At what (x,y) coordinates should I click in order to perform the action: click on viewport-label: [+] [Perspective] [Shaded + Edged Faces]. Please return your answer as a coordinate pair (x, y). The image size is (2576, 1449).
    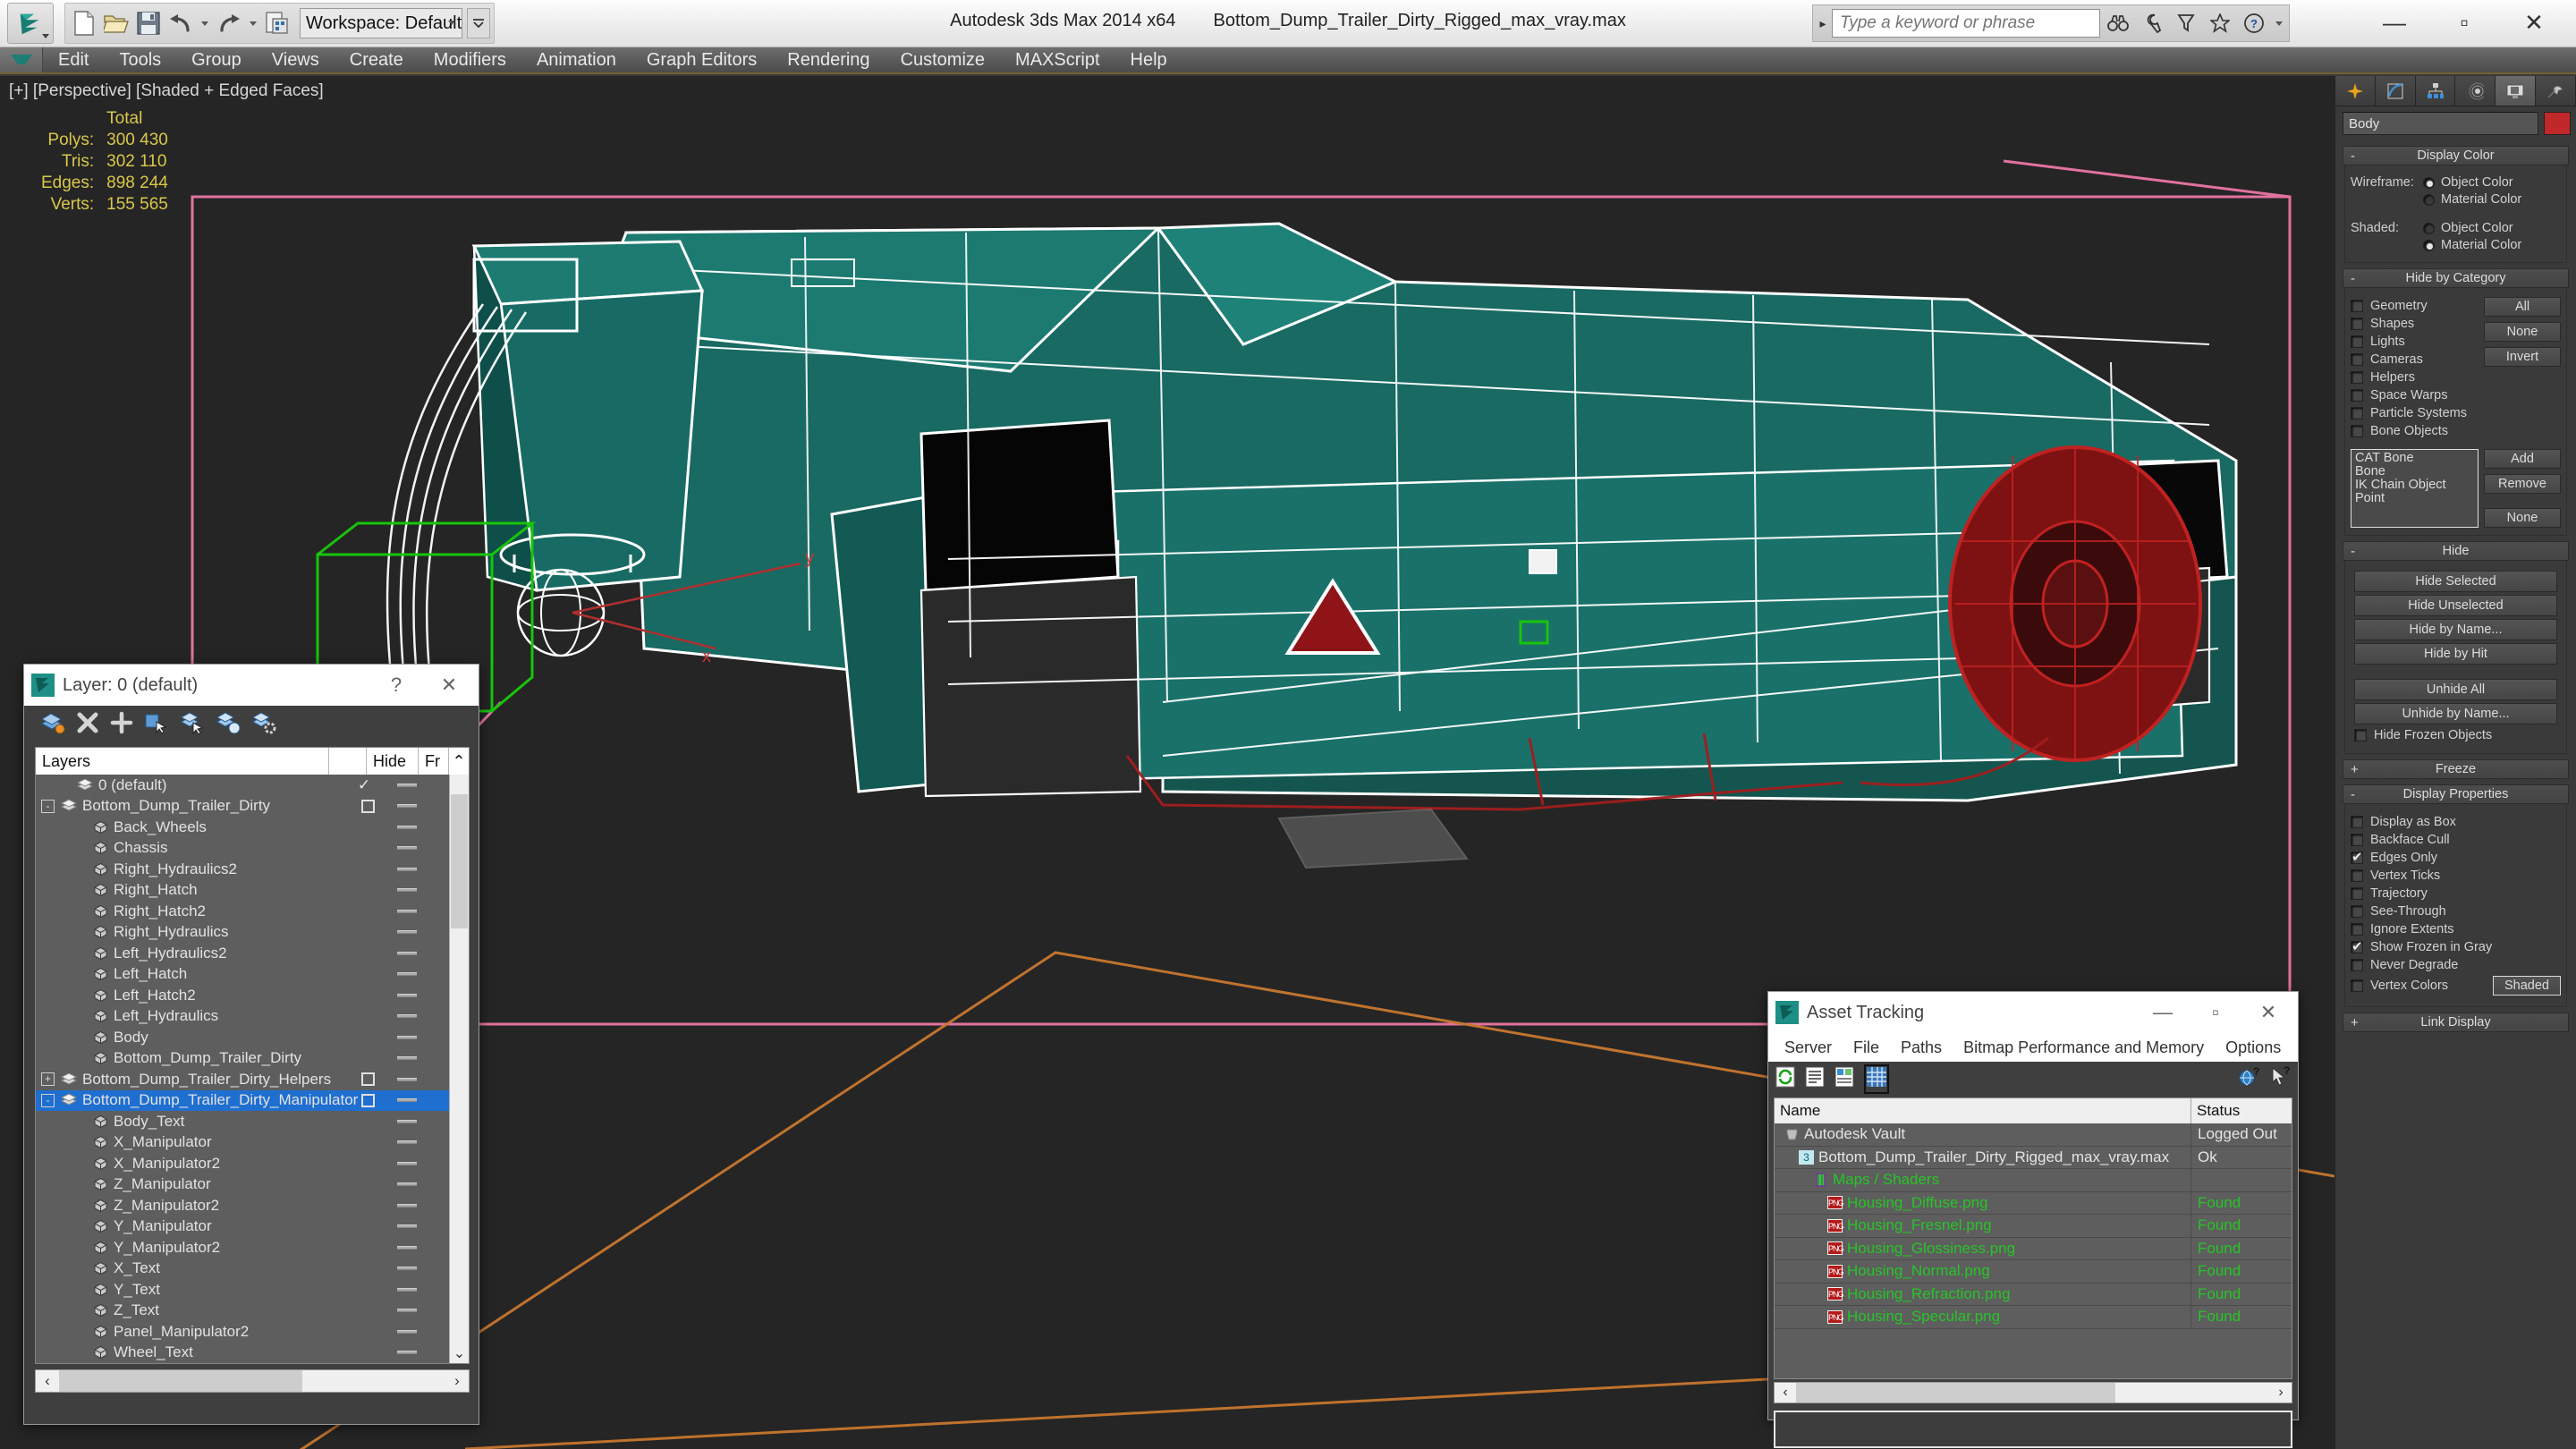
    Looking at the image, I should click on (166, 91).